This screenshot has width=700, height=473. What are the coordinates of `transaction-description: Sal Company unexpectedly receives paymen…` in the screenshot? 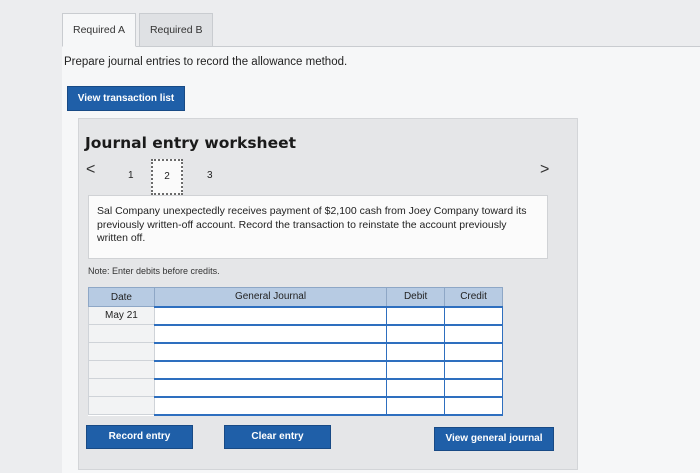 It's located at (318, 227).